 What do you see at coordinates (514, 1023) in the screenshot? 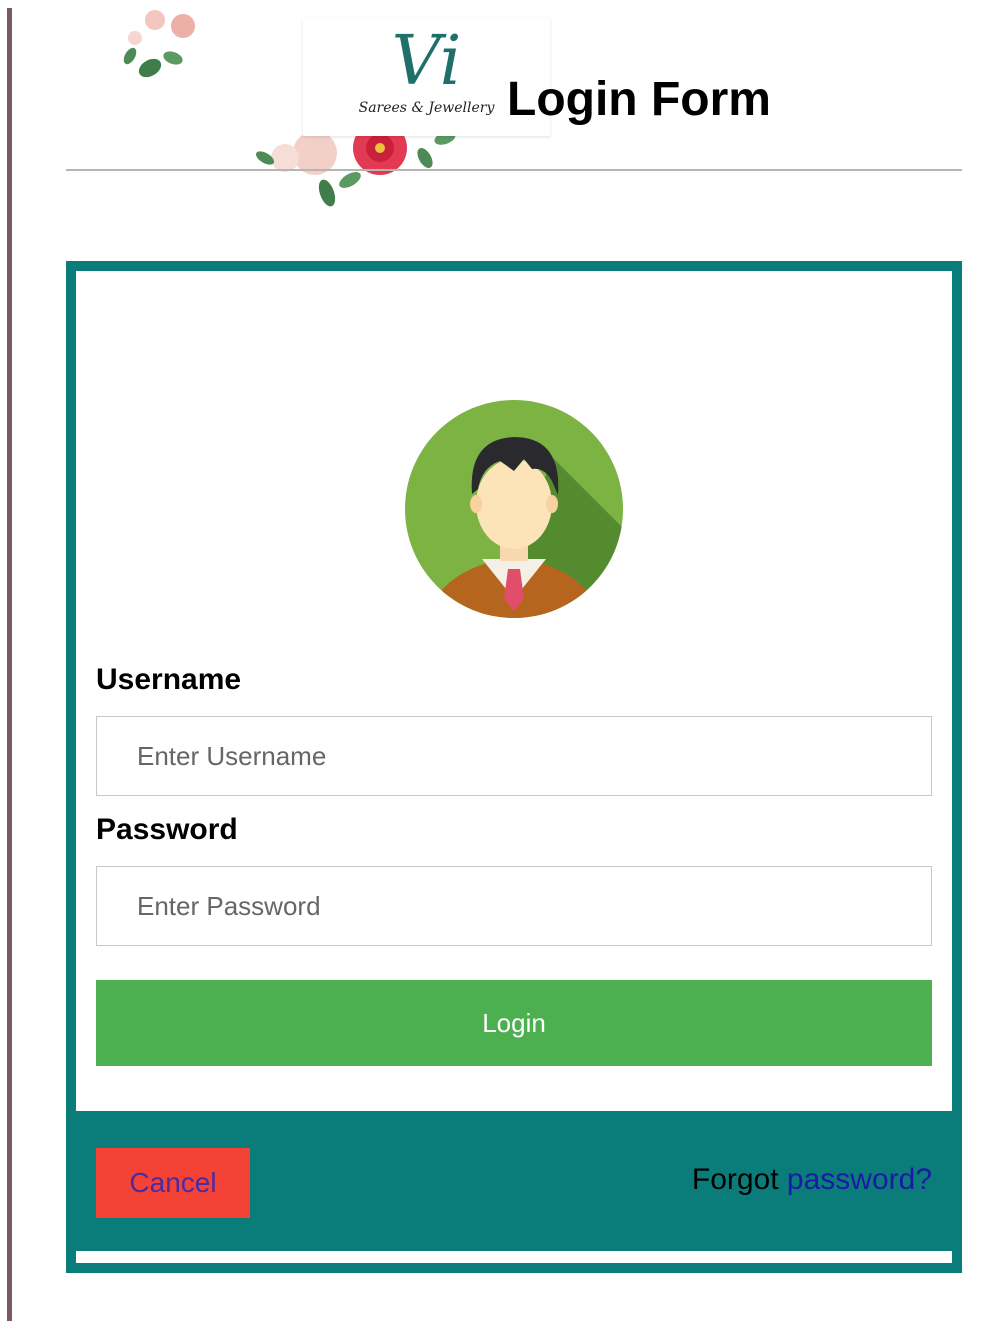
I see `login-button: Login` at bounding box center [514, 1023].